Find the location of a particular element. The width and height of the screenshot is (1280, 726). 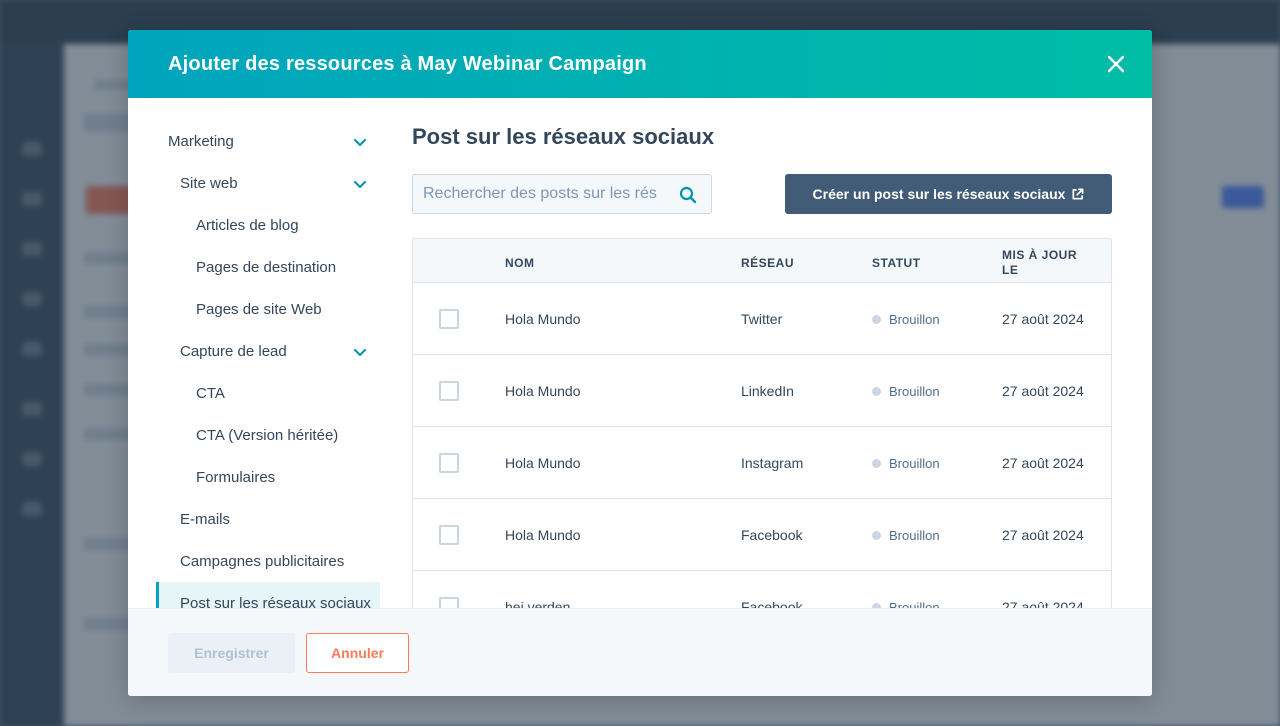

modal-footer: Enregistrer Annuler is located at coordinates (640, 652).